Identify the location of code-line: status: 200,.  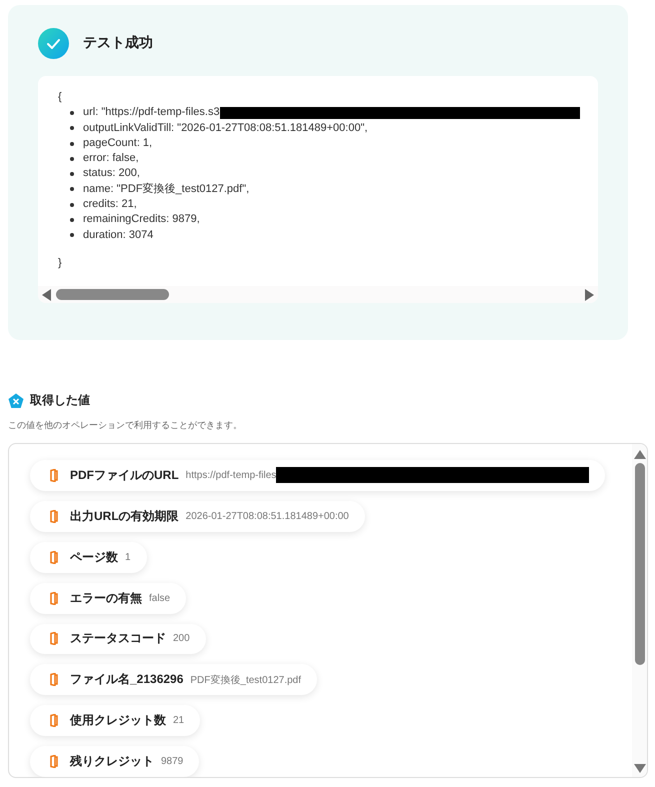
(111, 174).